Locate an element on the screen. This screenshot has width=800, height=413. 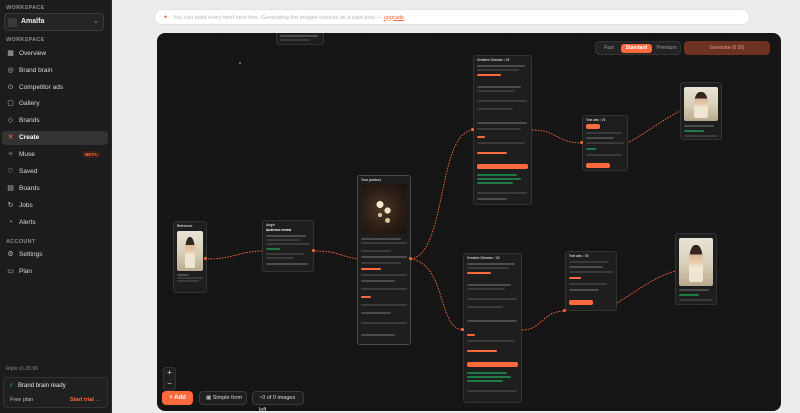
banner-end: . is located at coordinates (405, 17).